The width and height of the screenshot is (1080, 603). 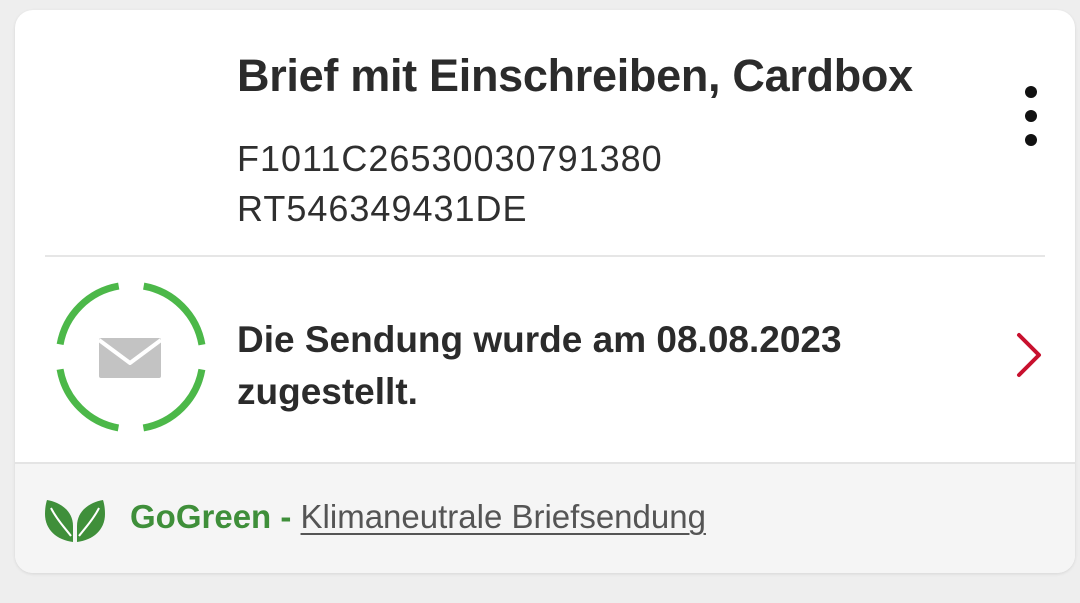 I want to click on leaf-icon, so click(x=75, y=520).